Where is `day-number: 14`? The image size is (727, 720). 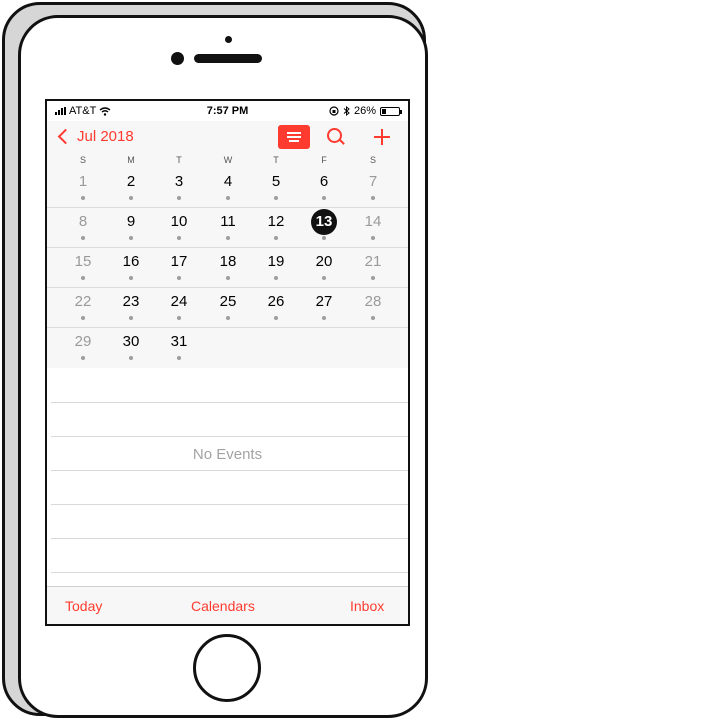
day-number: 14 is located at coordinates (373, 221).